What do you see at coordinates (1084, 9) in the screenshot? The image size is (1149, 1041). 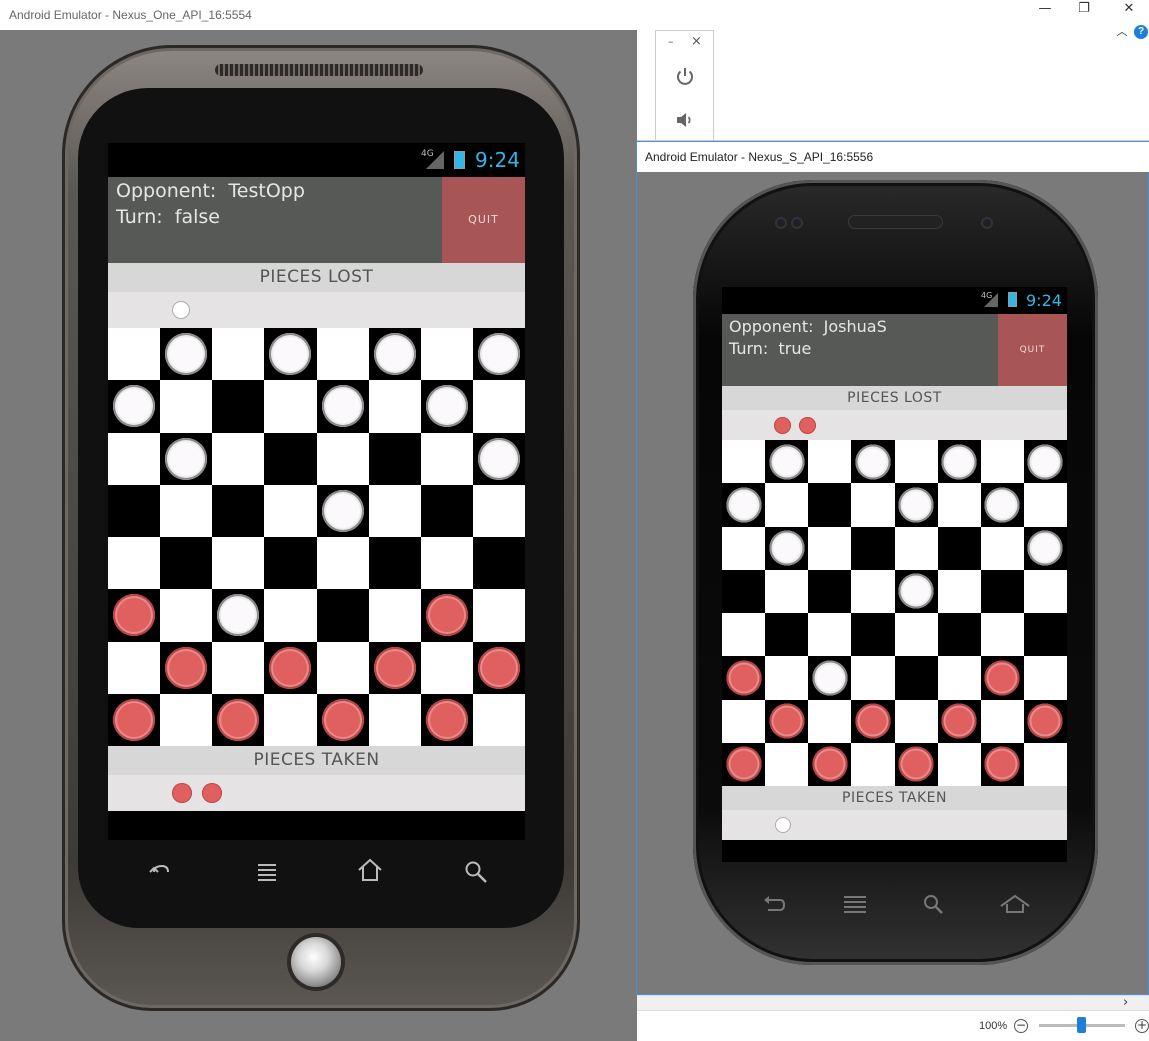 I see `restore-button: ❐` at bounding box center [1084, 9].